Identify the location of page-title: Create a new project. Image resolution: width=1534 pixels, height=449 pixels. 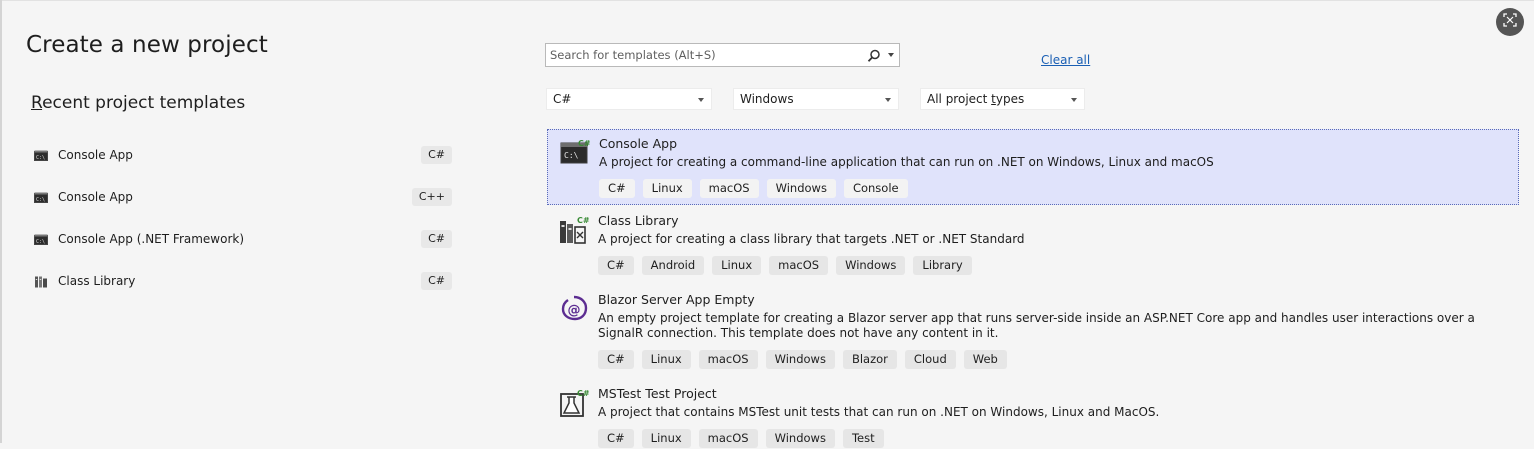
(147, 45).